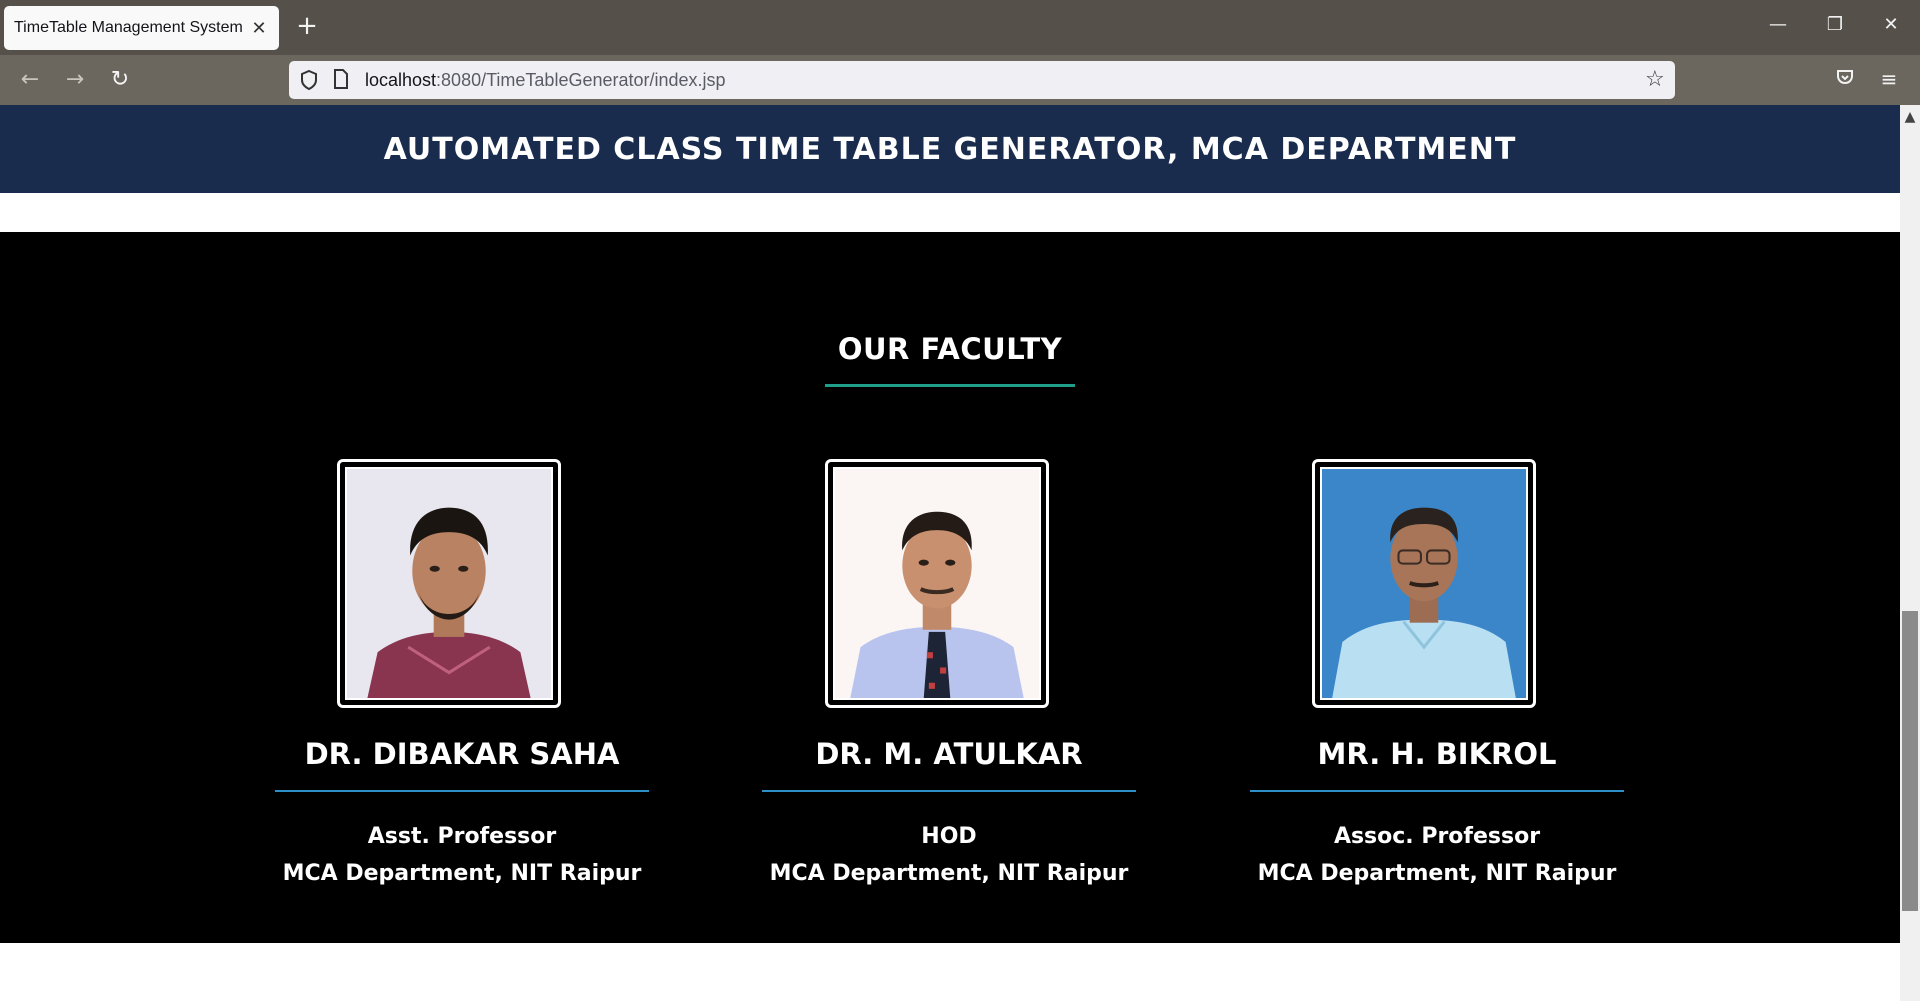 The height and width of the screenshot is (1001, 1920). What do you see at coordinates (309, 82) in the screenshot?
I see `shield-icon` at bounding box center [309, 82].